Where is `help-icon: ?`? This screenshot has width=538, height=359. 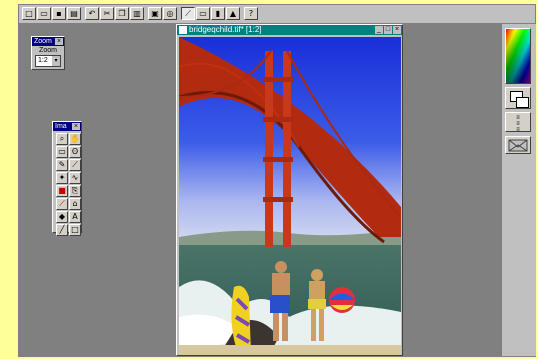 help-icon: ? is located at coordinates (251, 13).